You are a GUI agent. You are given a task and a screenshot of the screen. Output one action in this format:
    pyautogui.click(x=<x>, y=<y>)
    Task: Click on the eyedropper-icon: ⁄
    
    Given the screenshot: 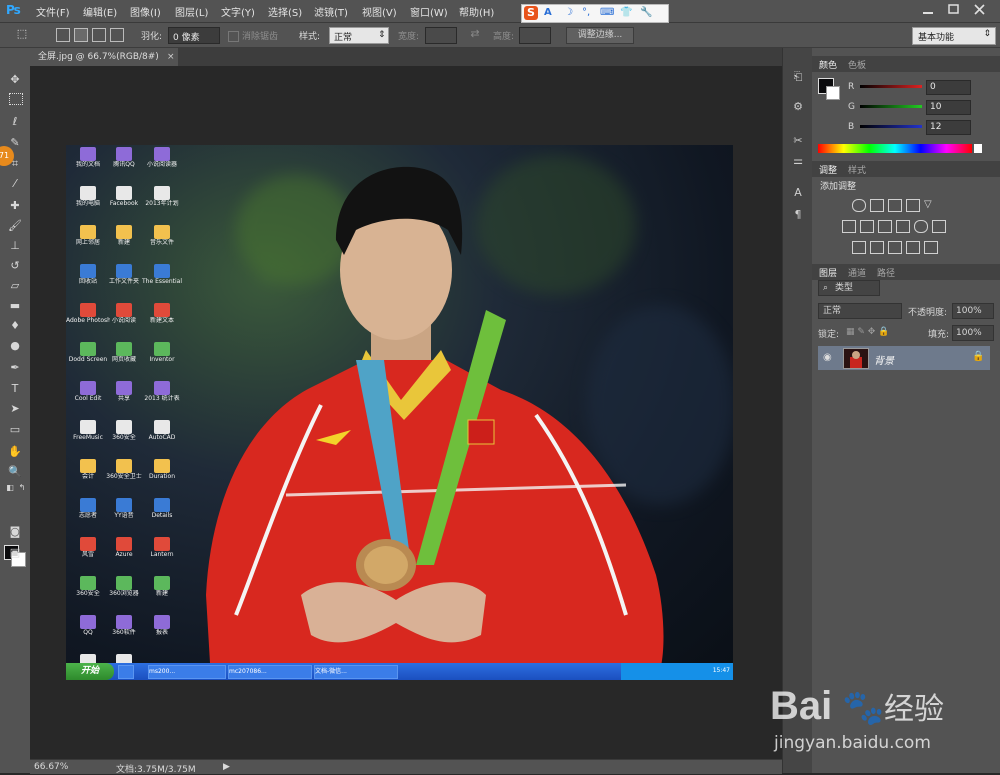 What is the action you would take?
    pyautogui.click(x=15, y=184)
    